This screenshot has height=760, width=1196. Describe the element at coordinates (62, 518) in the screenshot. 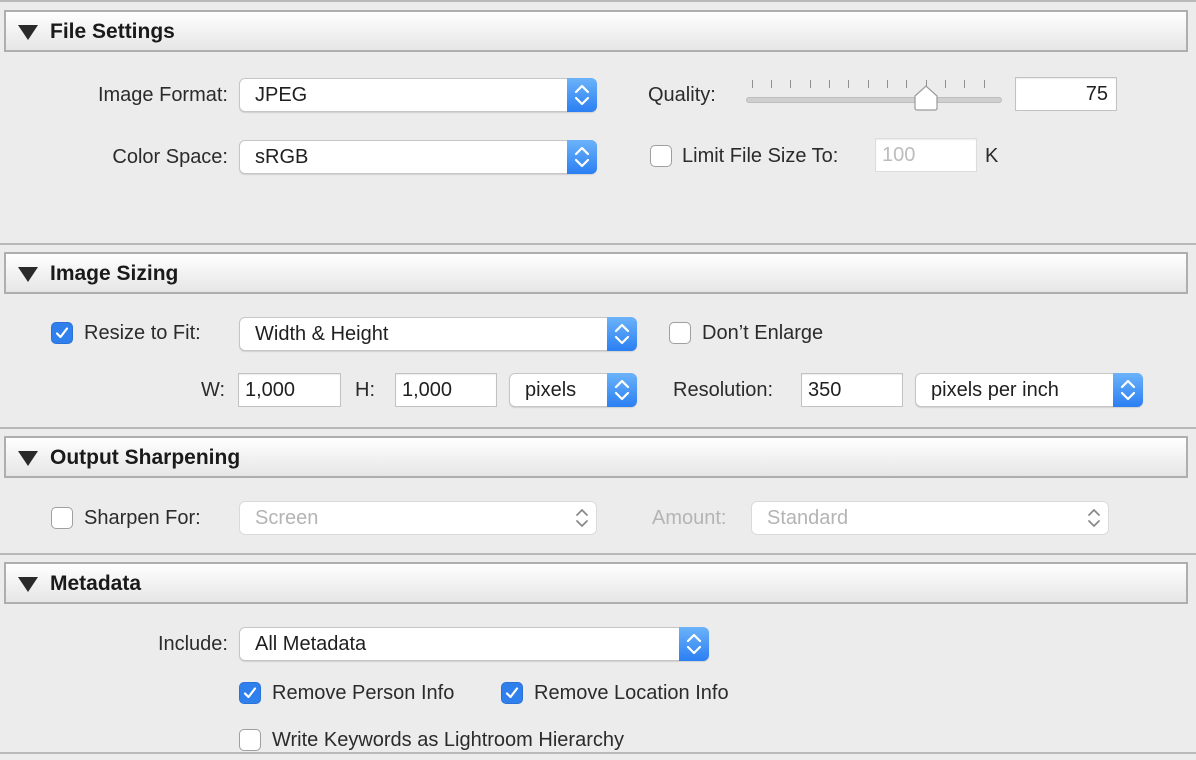

I see `sharpen-for-checkbox` at that location.